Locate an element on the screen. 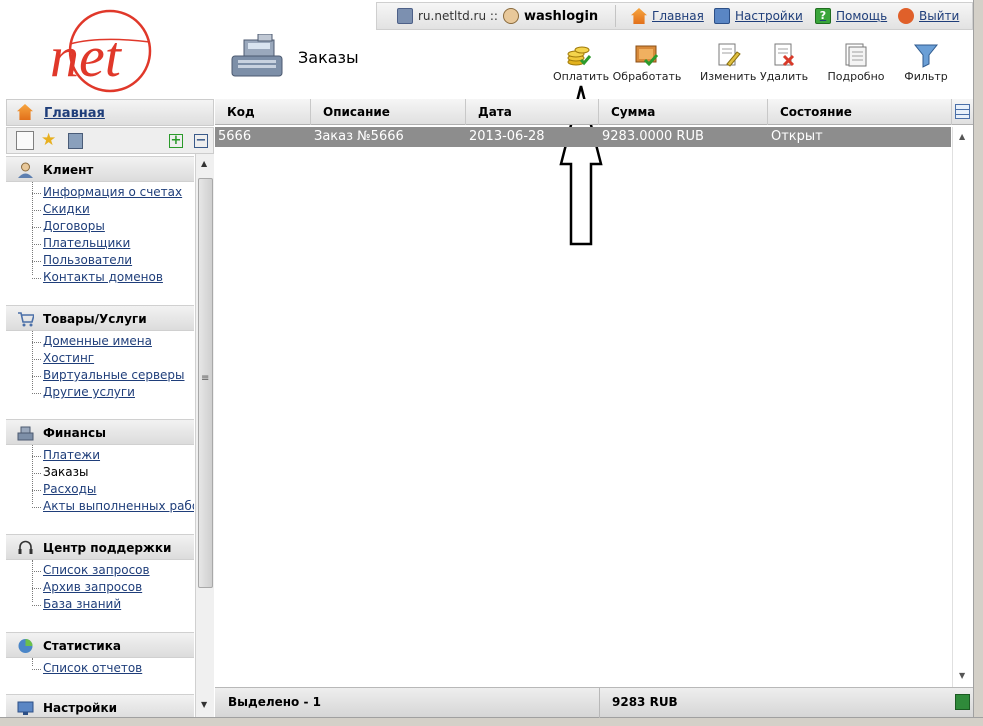 Image resolution: width=983 pixels, height=726 pixels. window-frame-right is located at coordinates (978, 363).